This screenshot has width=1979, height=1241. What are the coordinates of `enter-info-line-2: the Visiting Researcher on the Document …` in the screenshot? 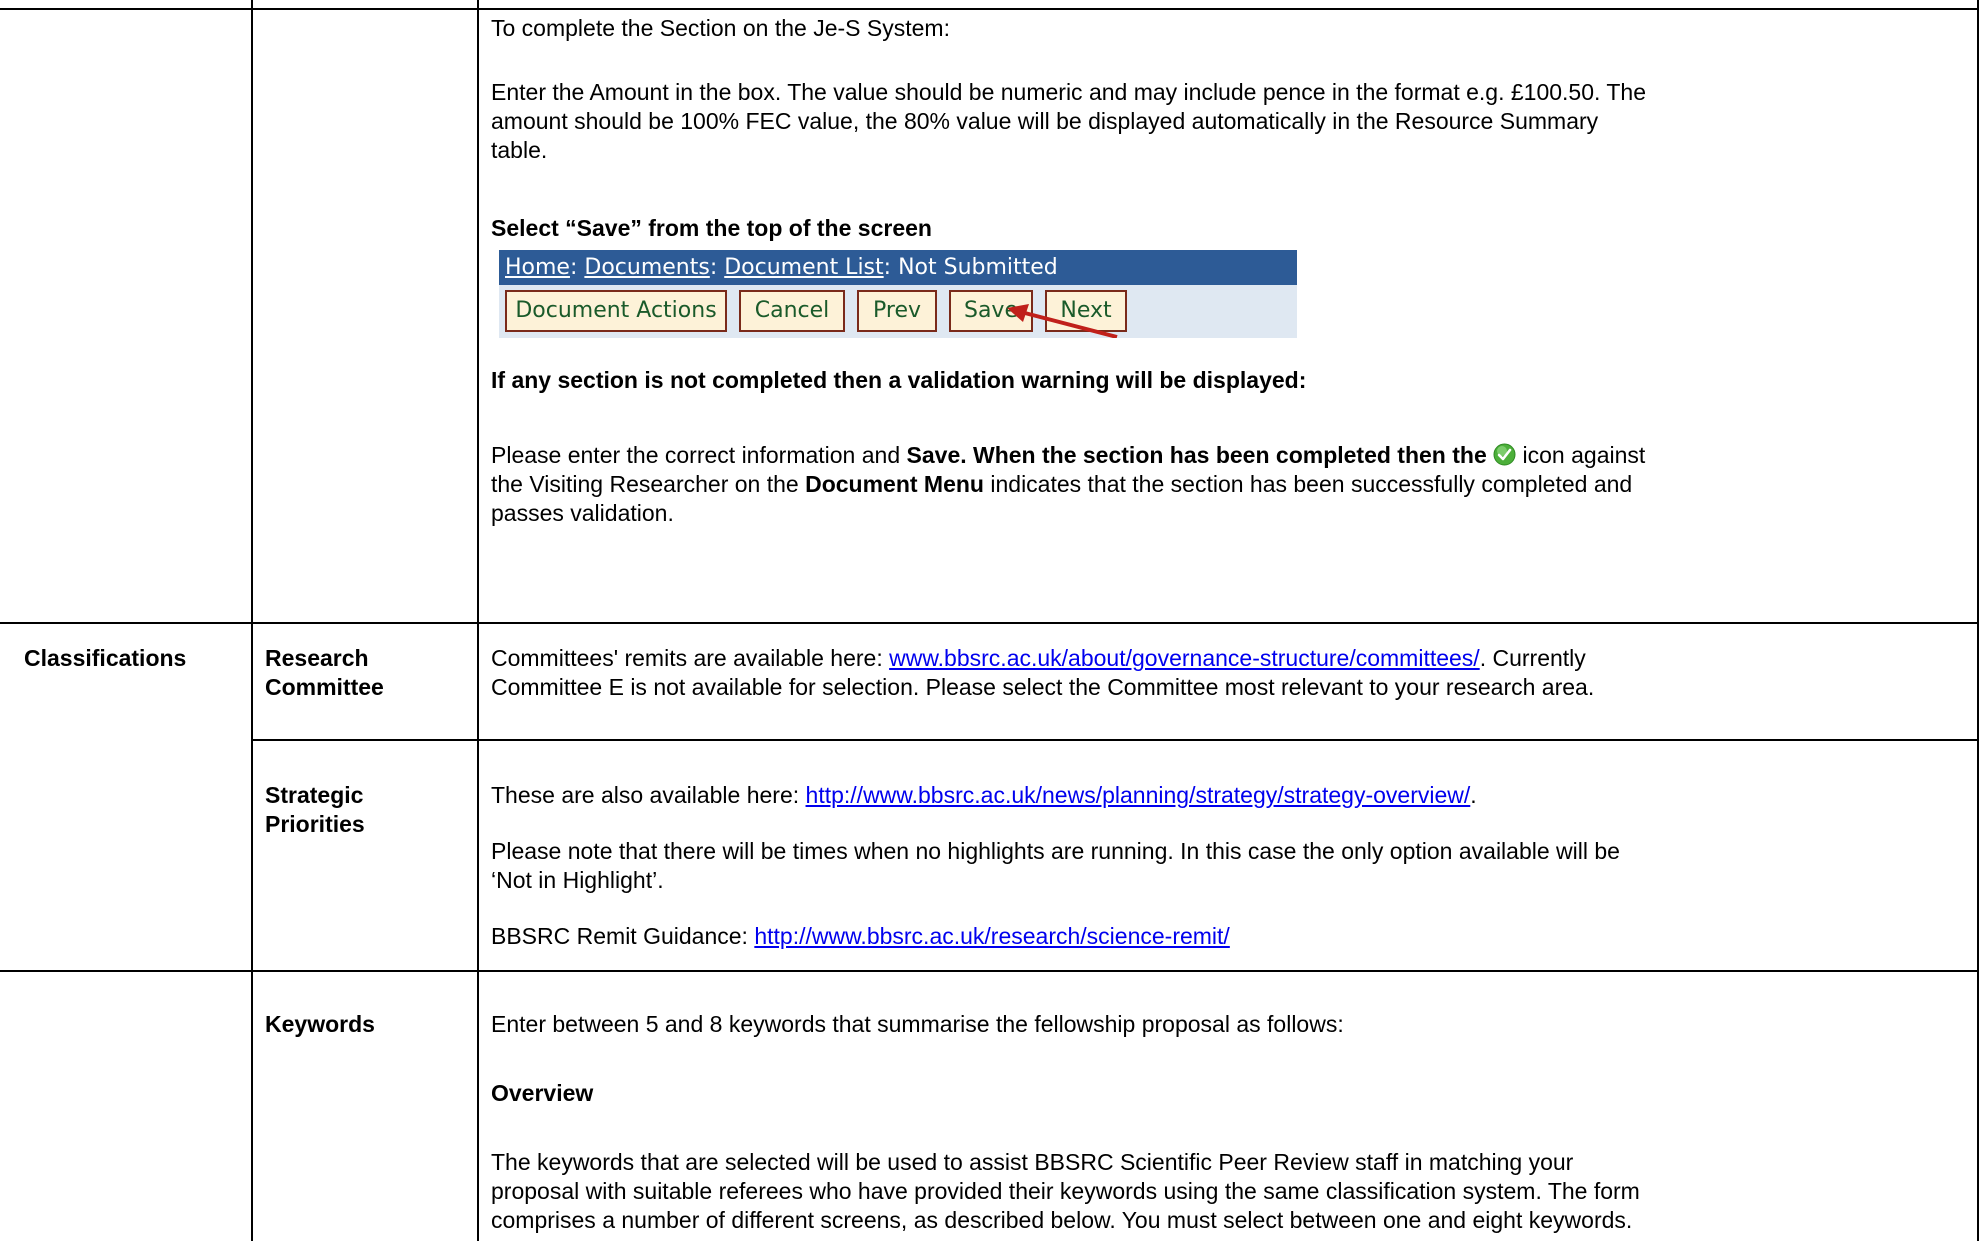 It's located at (1062, 484).